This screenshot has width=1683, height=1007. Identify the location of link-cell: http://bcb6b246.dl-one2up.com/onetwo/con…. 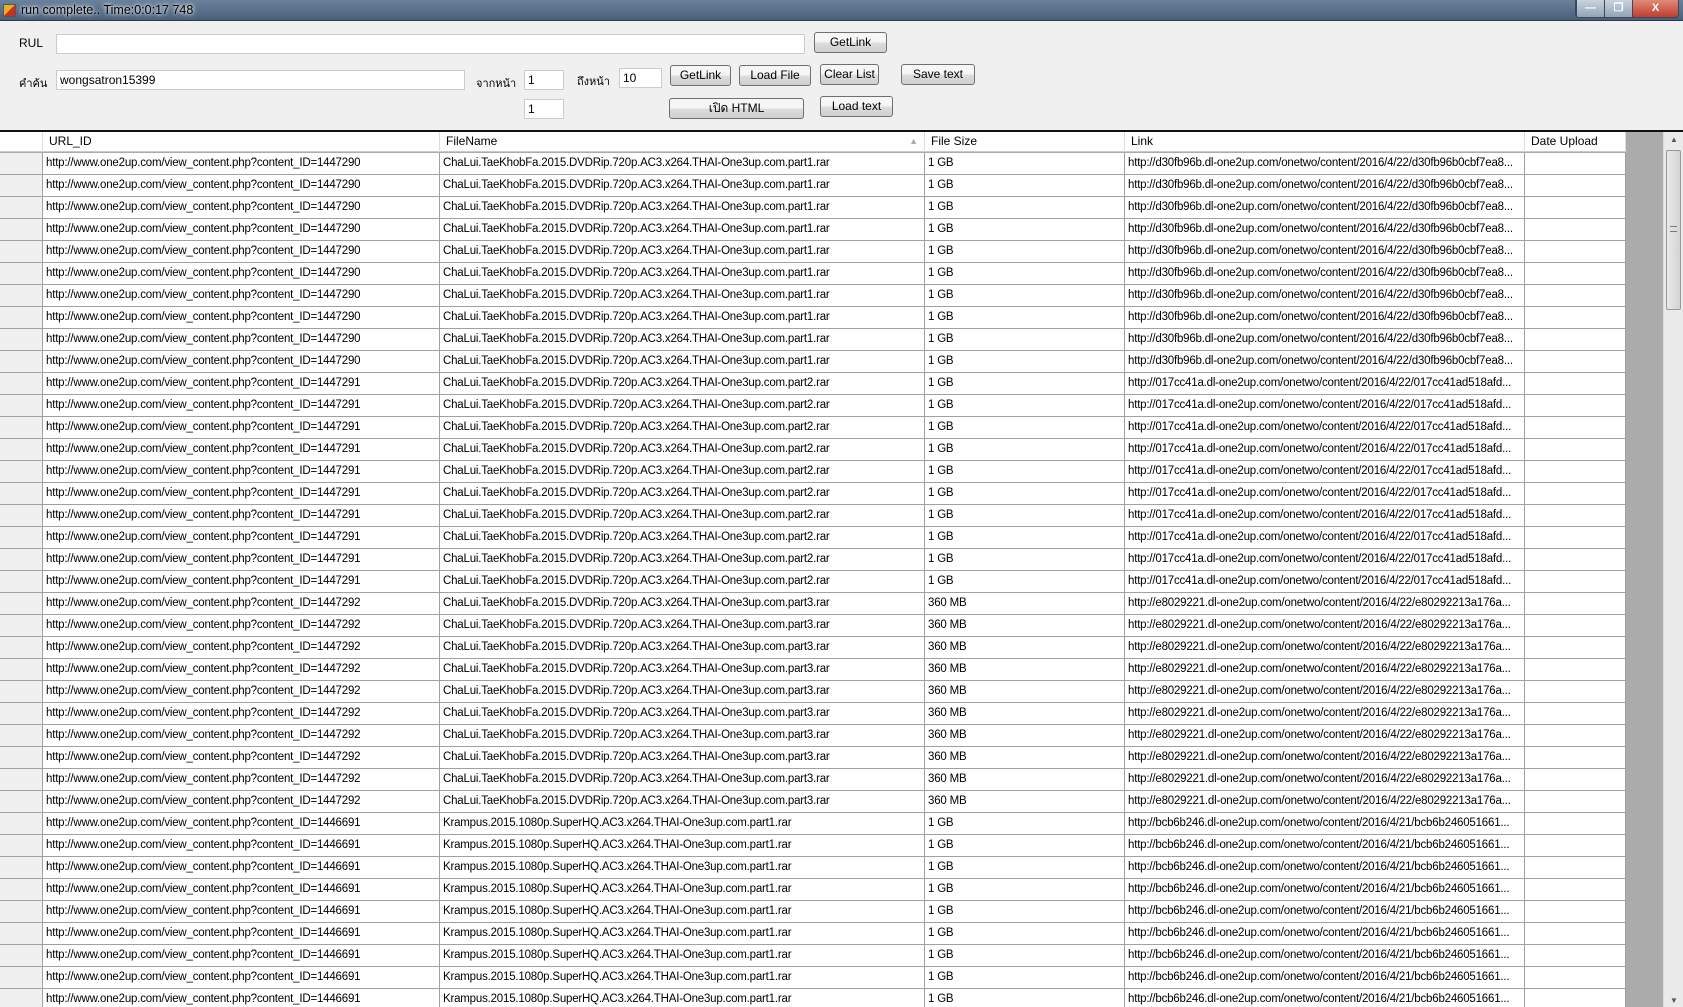
(1325, 933).